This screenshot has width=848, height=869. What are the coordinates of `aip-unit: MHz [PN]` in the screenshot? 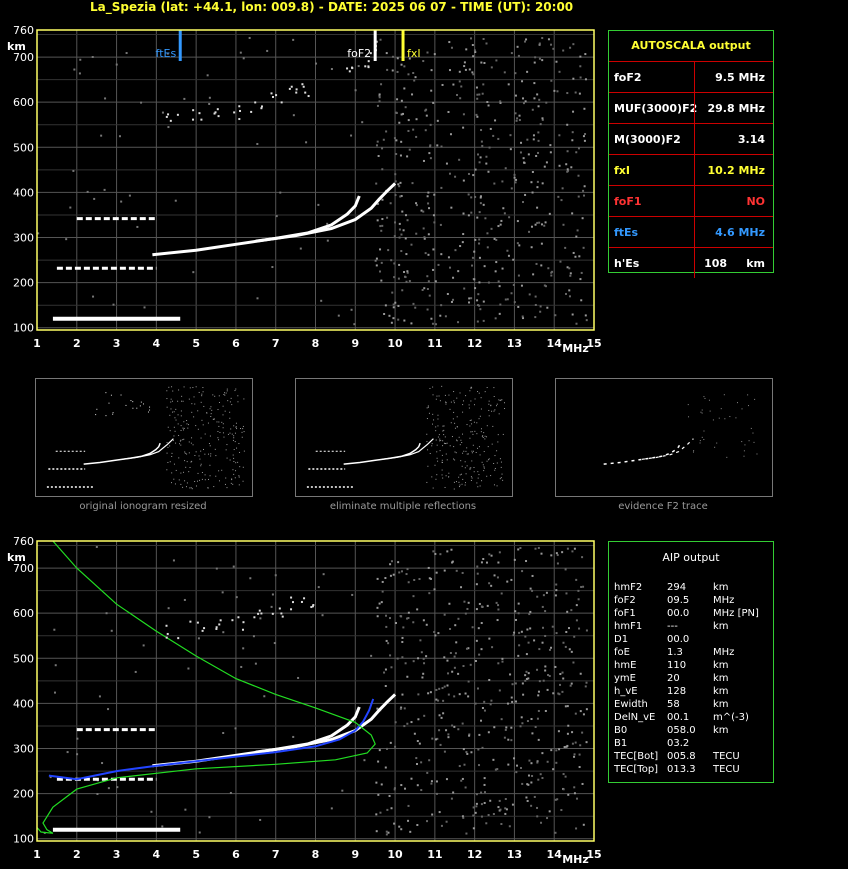 It's located at (736, 613).